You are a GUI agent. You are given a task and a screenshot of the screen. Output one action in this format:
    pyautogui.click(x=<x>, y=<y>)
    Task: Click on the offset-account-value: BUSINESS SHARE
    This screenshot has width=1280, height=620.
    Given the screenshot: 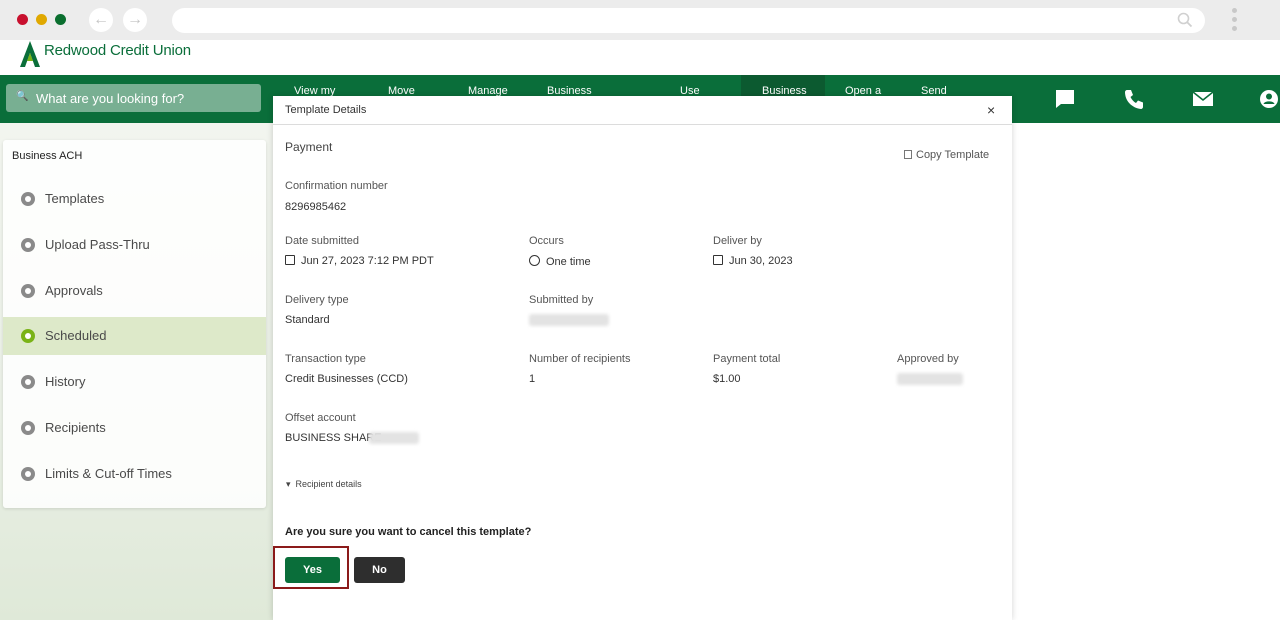 What is the action you would take?
    pyautogui.click(x=333, y=438)
    